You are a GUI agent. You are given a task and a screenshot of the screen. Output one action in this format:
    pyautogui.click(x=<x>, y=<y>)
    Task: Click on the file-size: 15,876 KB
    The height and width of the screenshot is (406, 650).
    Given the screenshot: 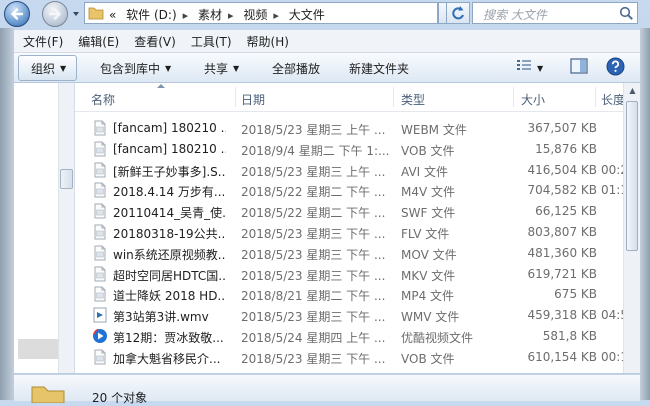 What is the action you would take?
    pyautogui.click(x=566, y=148)
    